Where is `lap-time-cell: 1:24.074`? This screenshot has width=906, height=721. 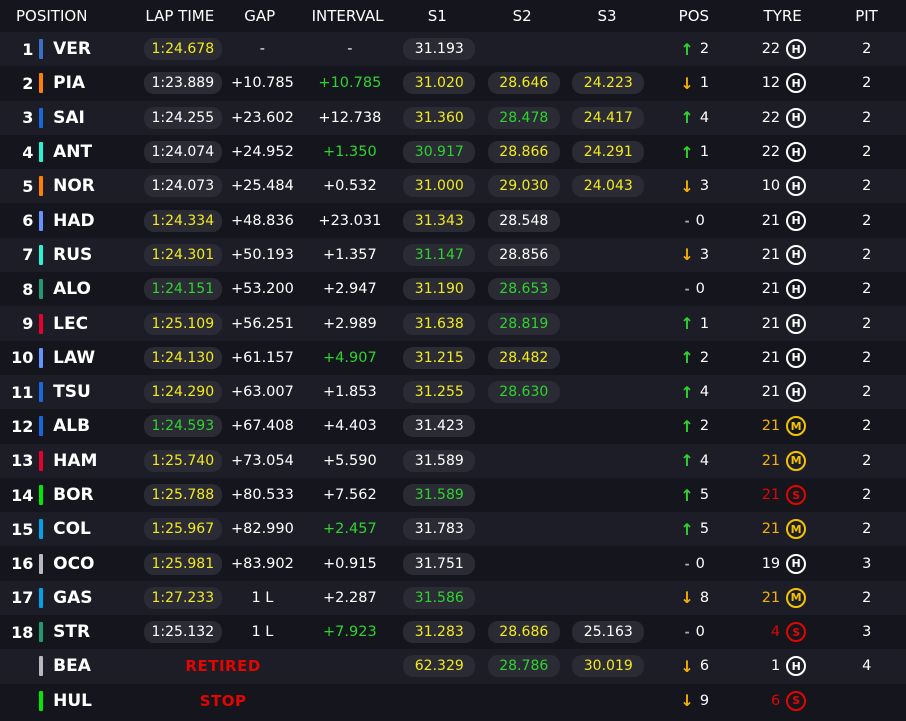 lap-time-cell: 1:24.074 is located at coordinates (183, 152).